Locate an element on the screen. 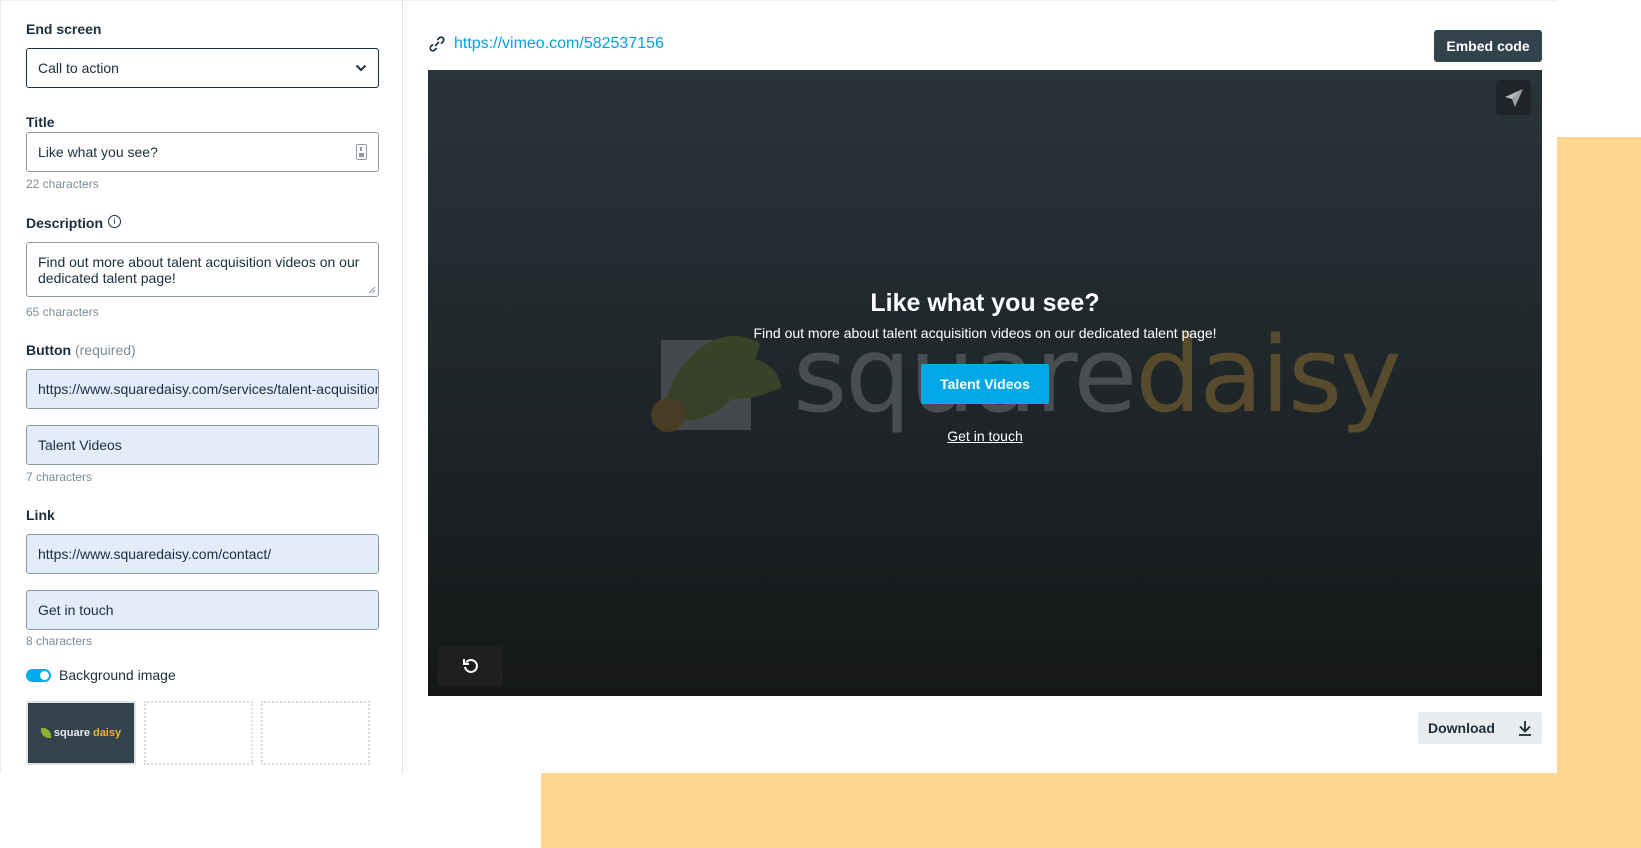 The width and height of the screenshot is (1641, 848). title-input: Like what you see? is located at coordinates (202, 152).